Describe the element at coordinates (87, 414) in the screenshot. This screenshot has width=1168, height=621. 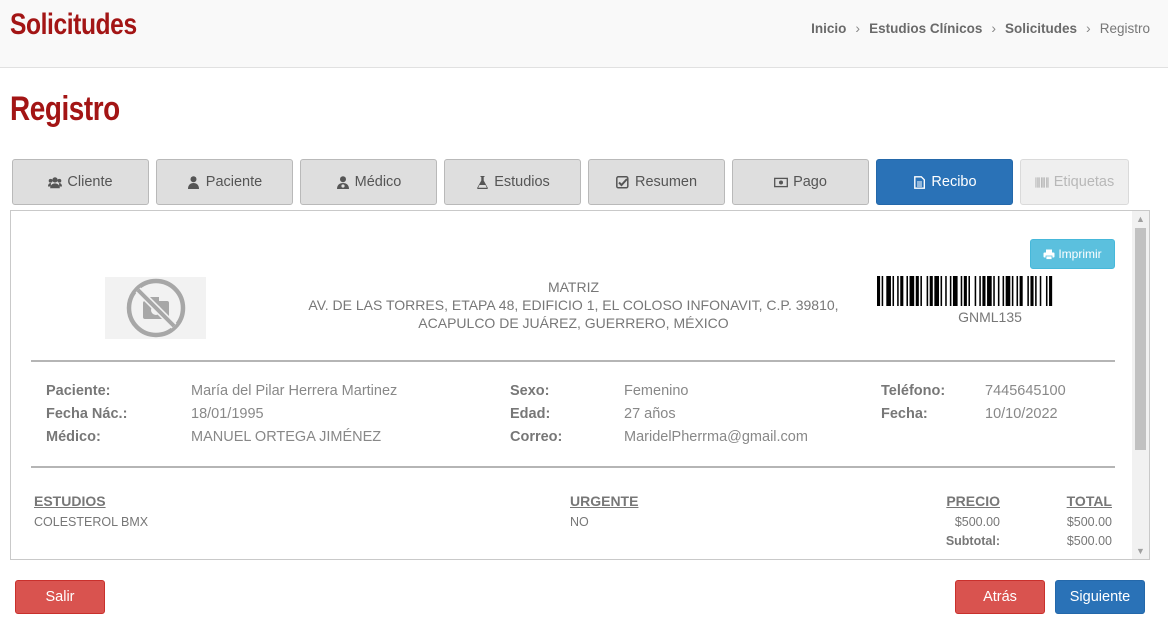
I see `fecha-nac-label: Fecha Nác.:` at that location.